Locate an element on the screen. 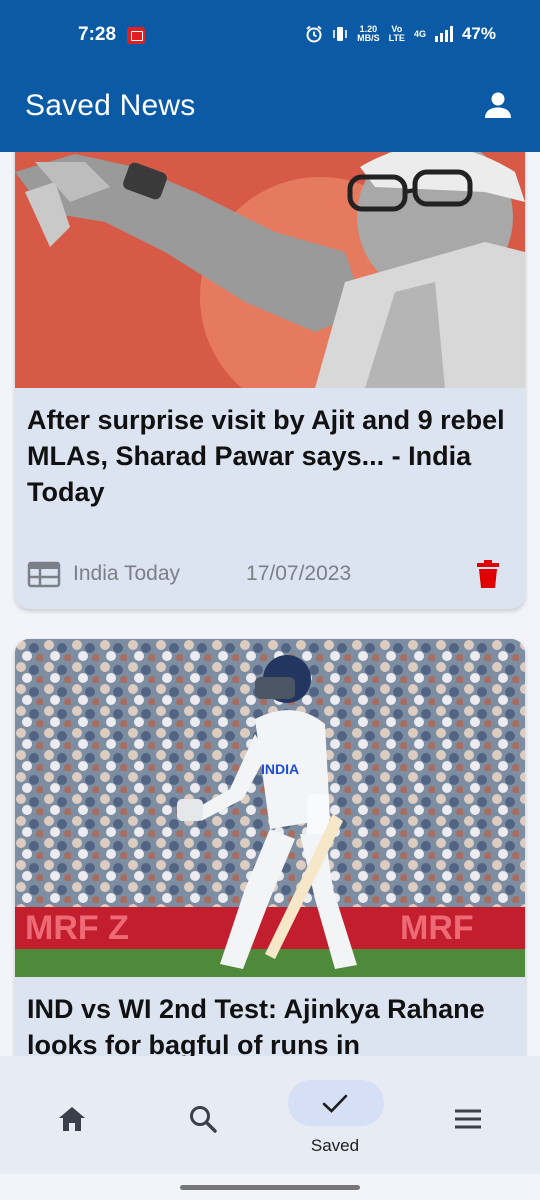  article-date: 17/07/2023 is located at coordinates (299, 573).